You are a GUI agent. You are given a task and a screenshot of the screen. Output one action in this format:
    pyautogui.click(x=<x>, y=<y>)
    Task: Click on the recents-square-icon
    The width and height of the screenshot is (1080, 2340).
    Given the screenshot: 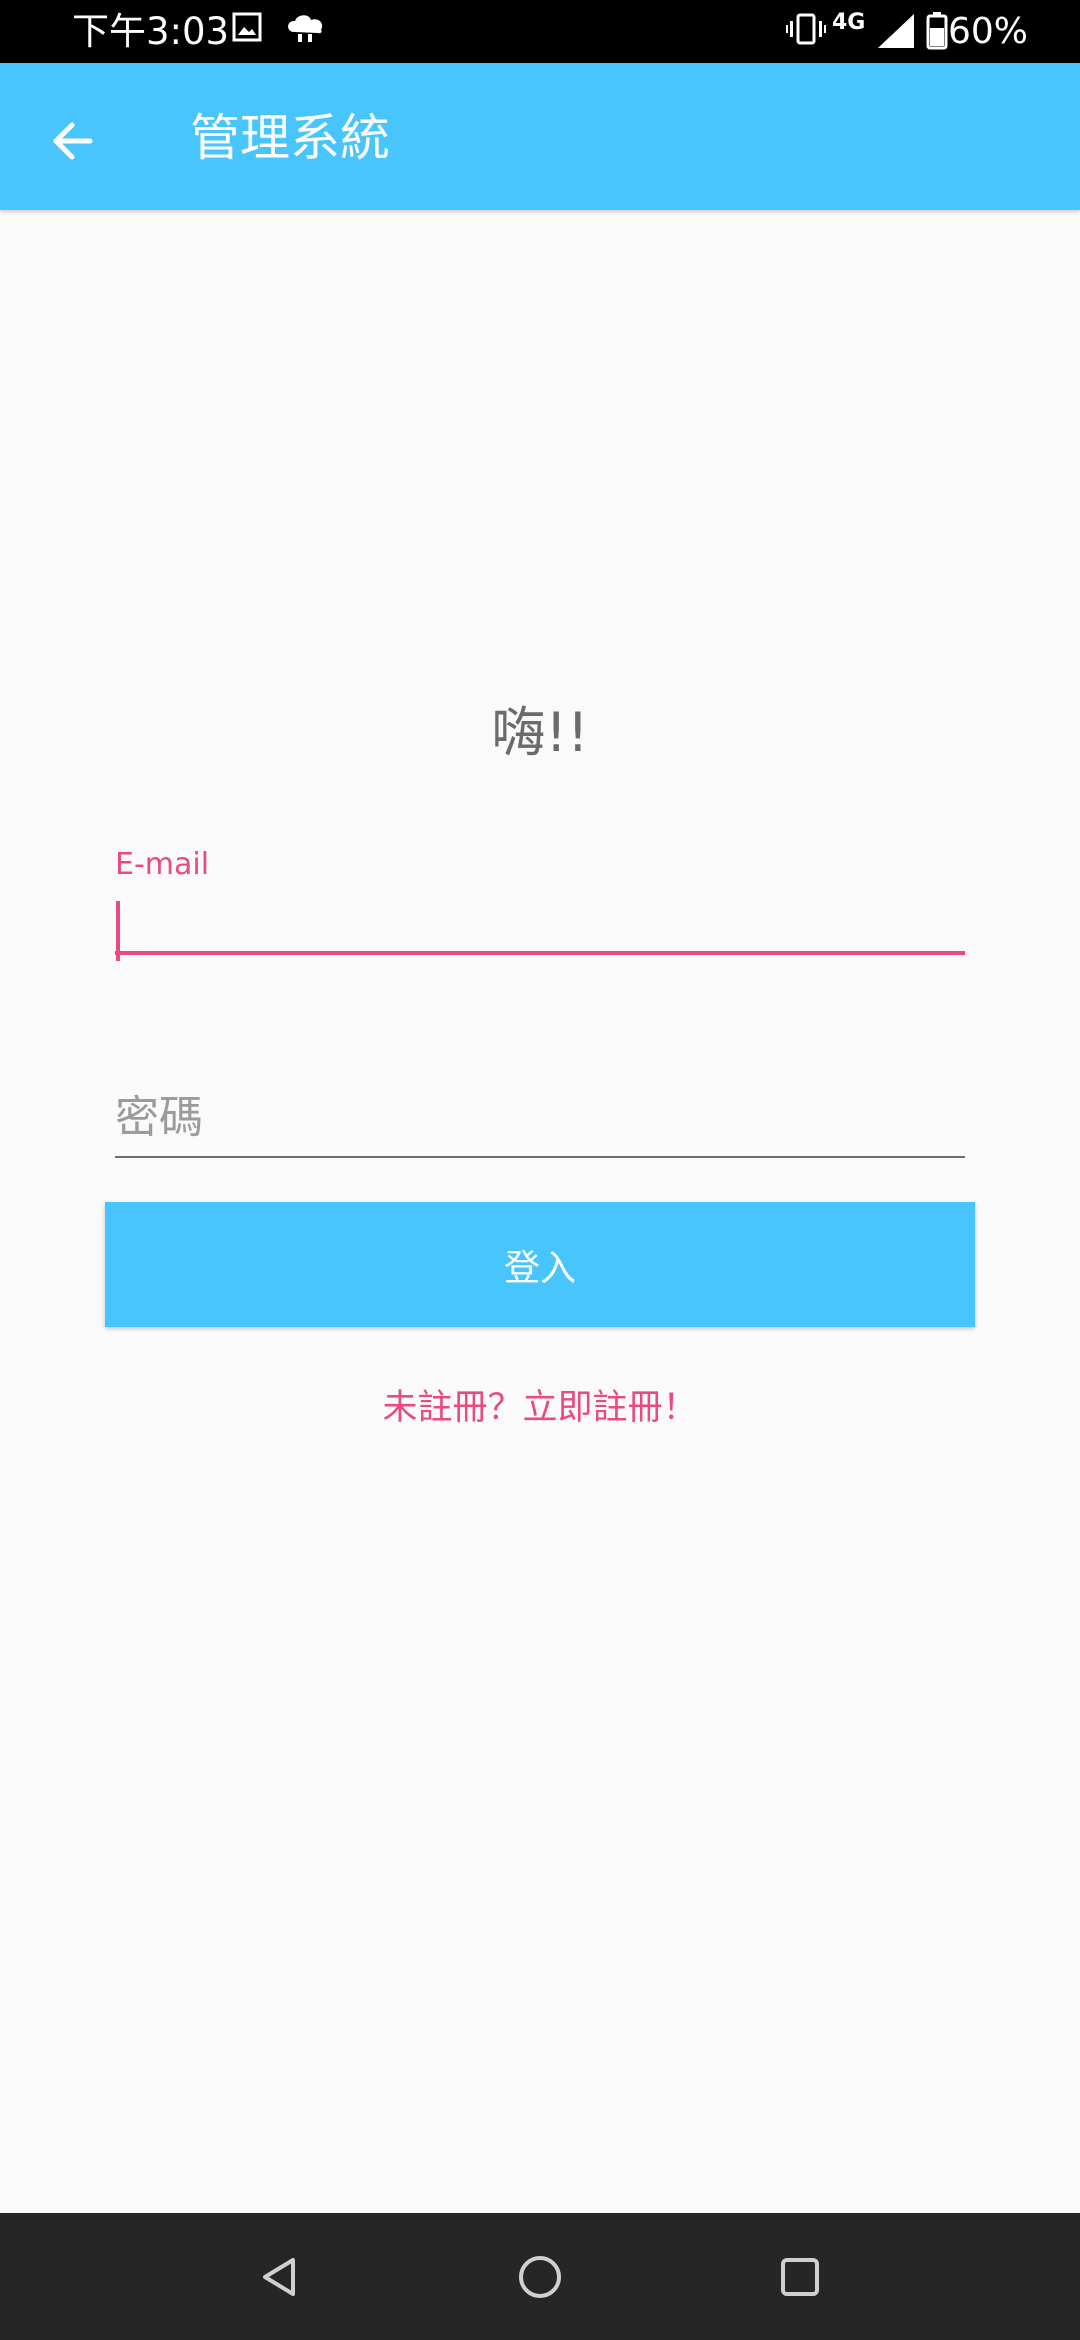 What is the action you would take?
    pyautogui.click(x=800, y=2277)
    